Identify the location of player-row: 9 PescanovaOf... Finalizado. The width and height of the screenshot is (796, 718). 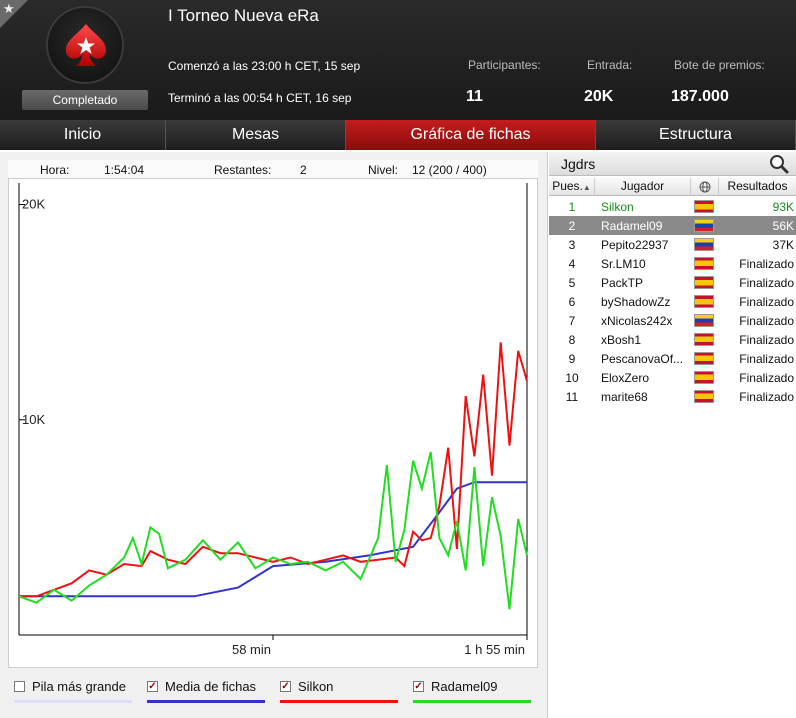
(672, 358).